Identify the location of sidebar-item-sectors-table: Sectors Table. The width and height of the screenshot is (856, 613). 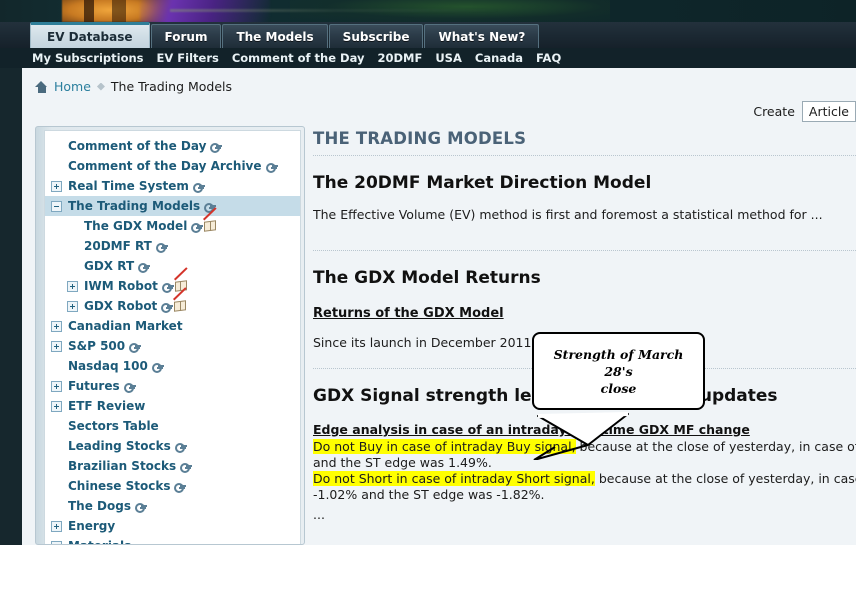
(172, 426).